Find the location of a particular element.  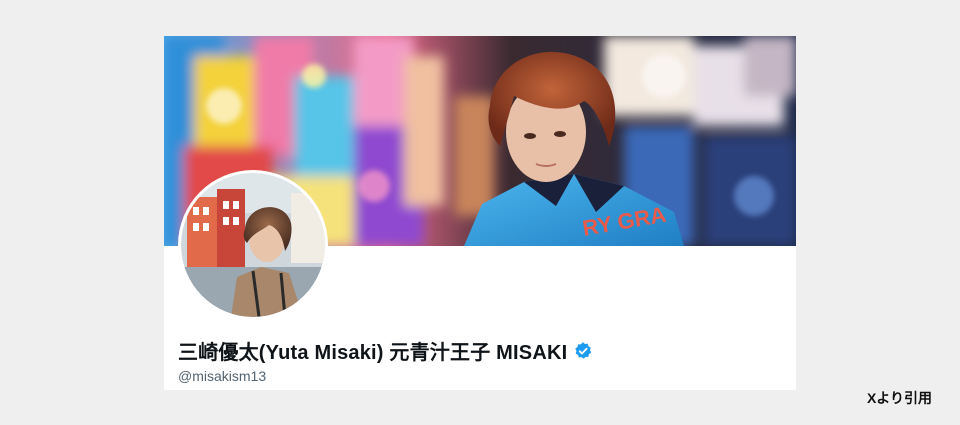

avatar is located at coordinates (253, 245).